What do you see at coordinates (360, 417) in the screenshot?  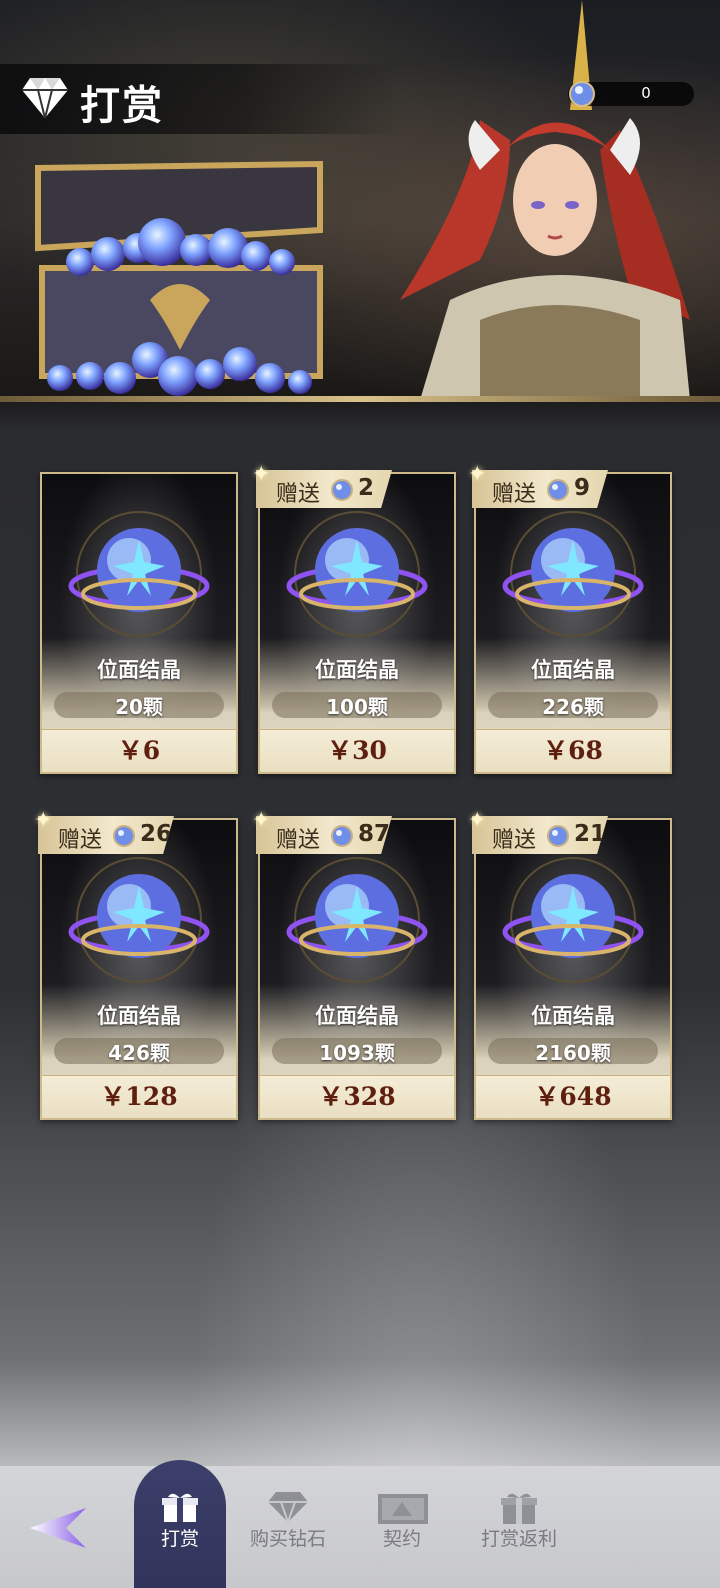 I see `divider` at bounding box center [360, 417].